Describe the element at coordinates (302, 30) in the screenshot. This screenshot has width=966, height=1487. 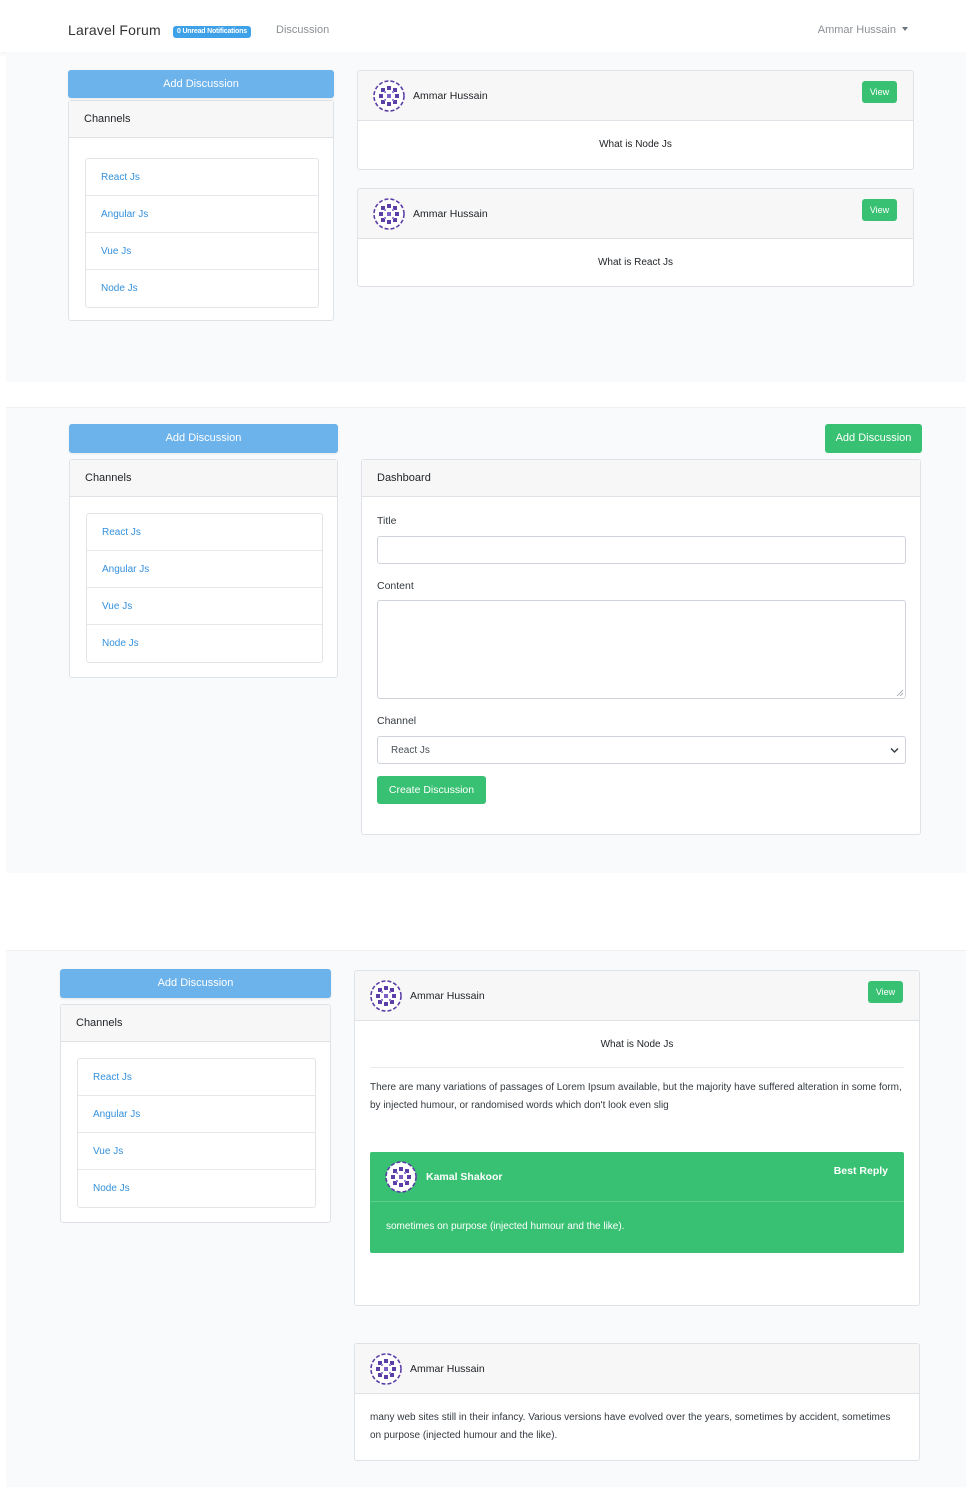
I see `discussion-nav-link: Discussion` at that location.